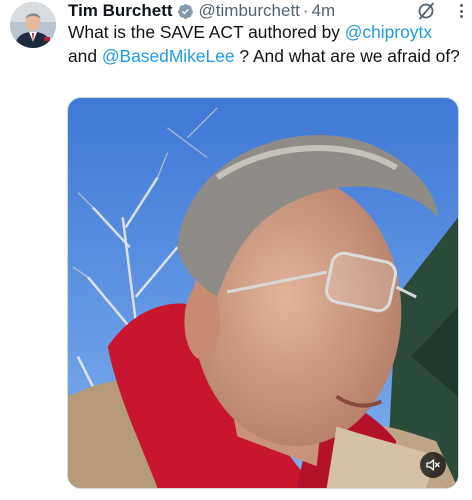 This screenshot has width=472, height=500. What do you see at coordinates (388, 32) in the screenshot?
I see `mention-link: @chiproytx` at bounding box center [388, 32].